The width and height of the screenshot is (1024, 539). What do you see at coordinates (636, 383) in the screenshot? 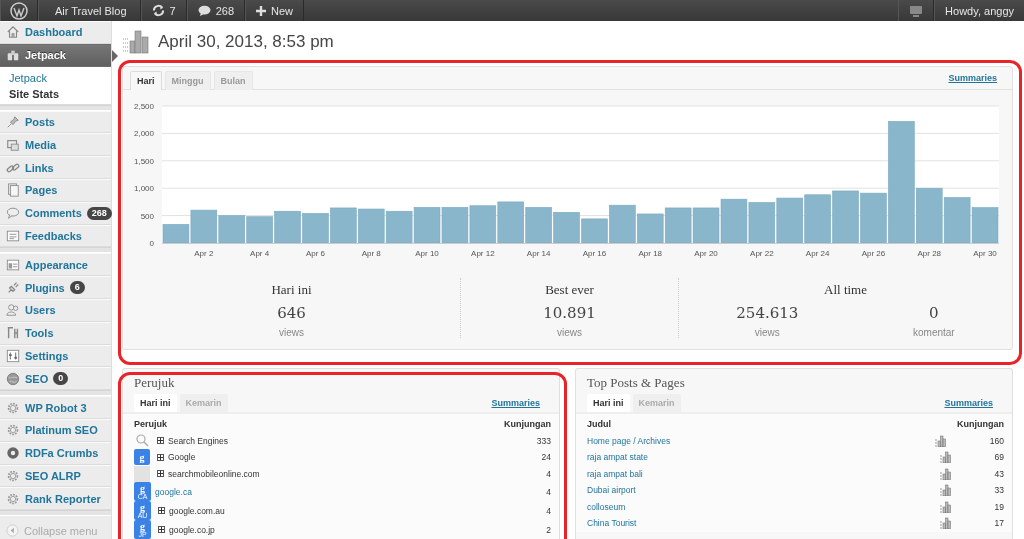
I see `module-title: Top Posts & Pages` at bounding box center [636, 383].